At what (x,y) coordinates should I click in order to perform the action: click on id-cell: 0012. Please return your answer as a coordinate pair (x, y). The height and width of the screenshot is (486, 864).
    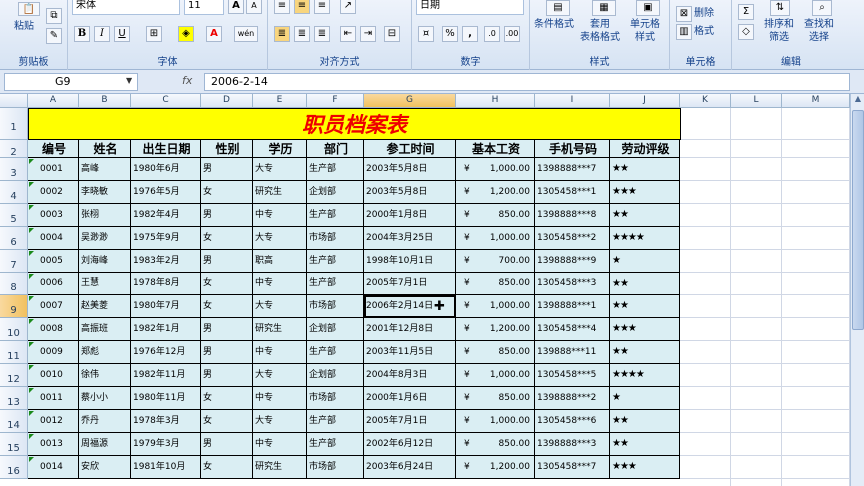
    Looking at the image, I should click on (53, 421).